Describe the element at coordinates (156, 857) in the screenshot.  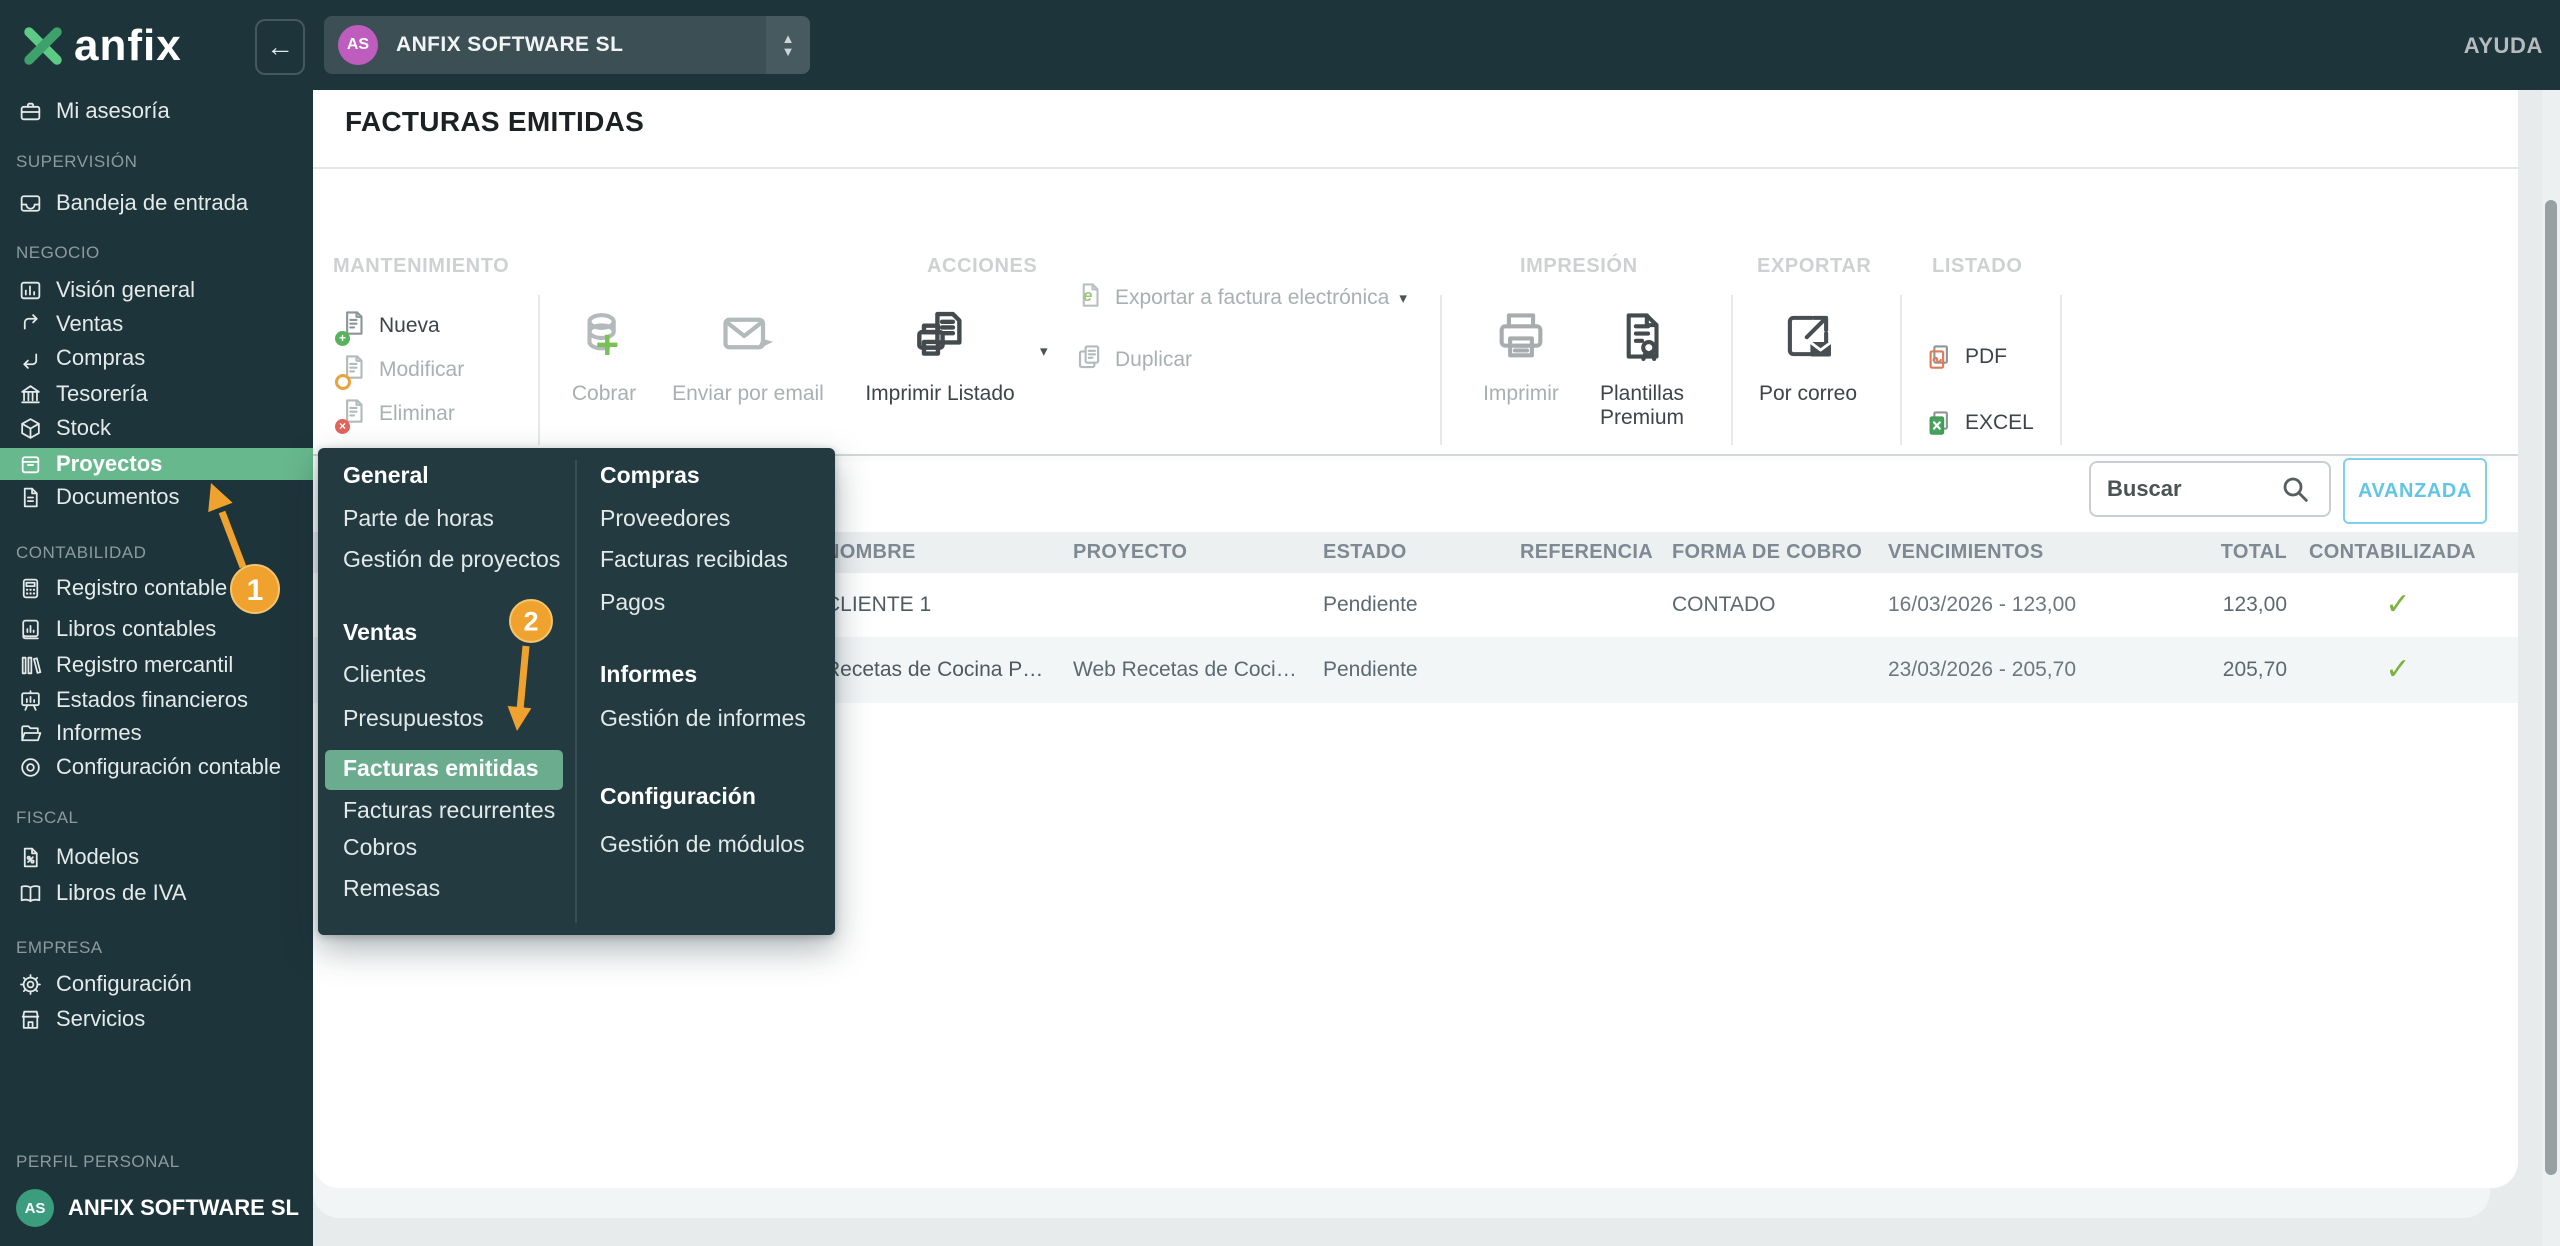
I see `sidebar-item-modelos: Modelos` at that location.